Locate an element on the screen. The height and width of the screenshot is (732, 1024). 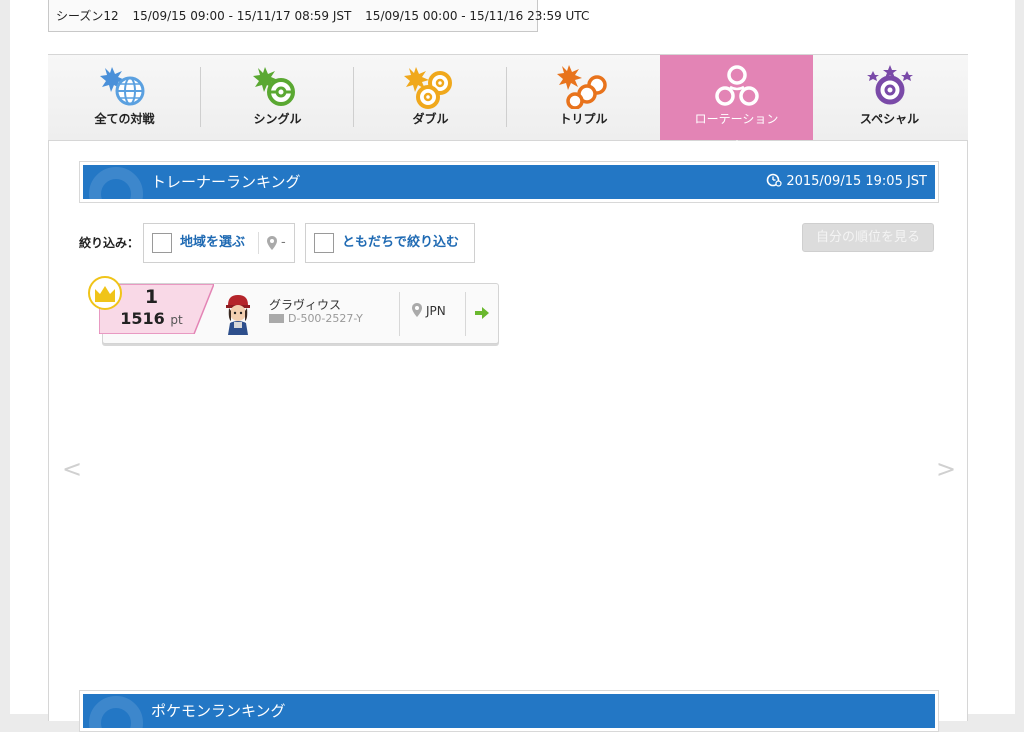
header-bar: トレーナーランキング 2015/09/15 19:05 JST is located at coordinates (509, 182).